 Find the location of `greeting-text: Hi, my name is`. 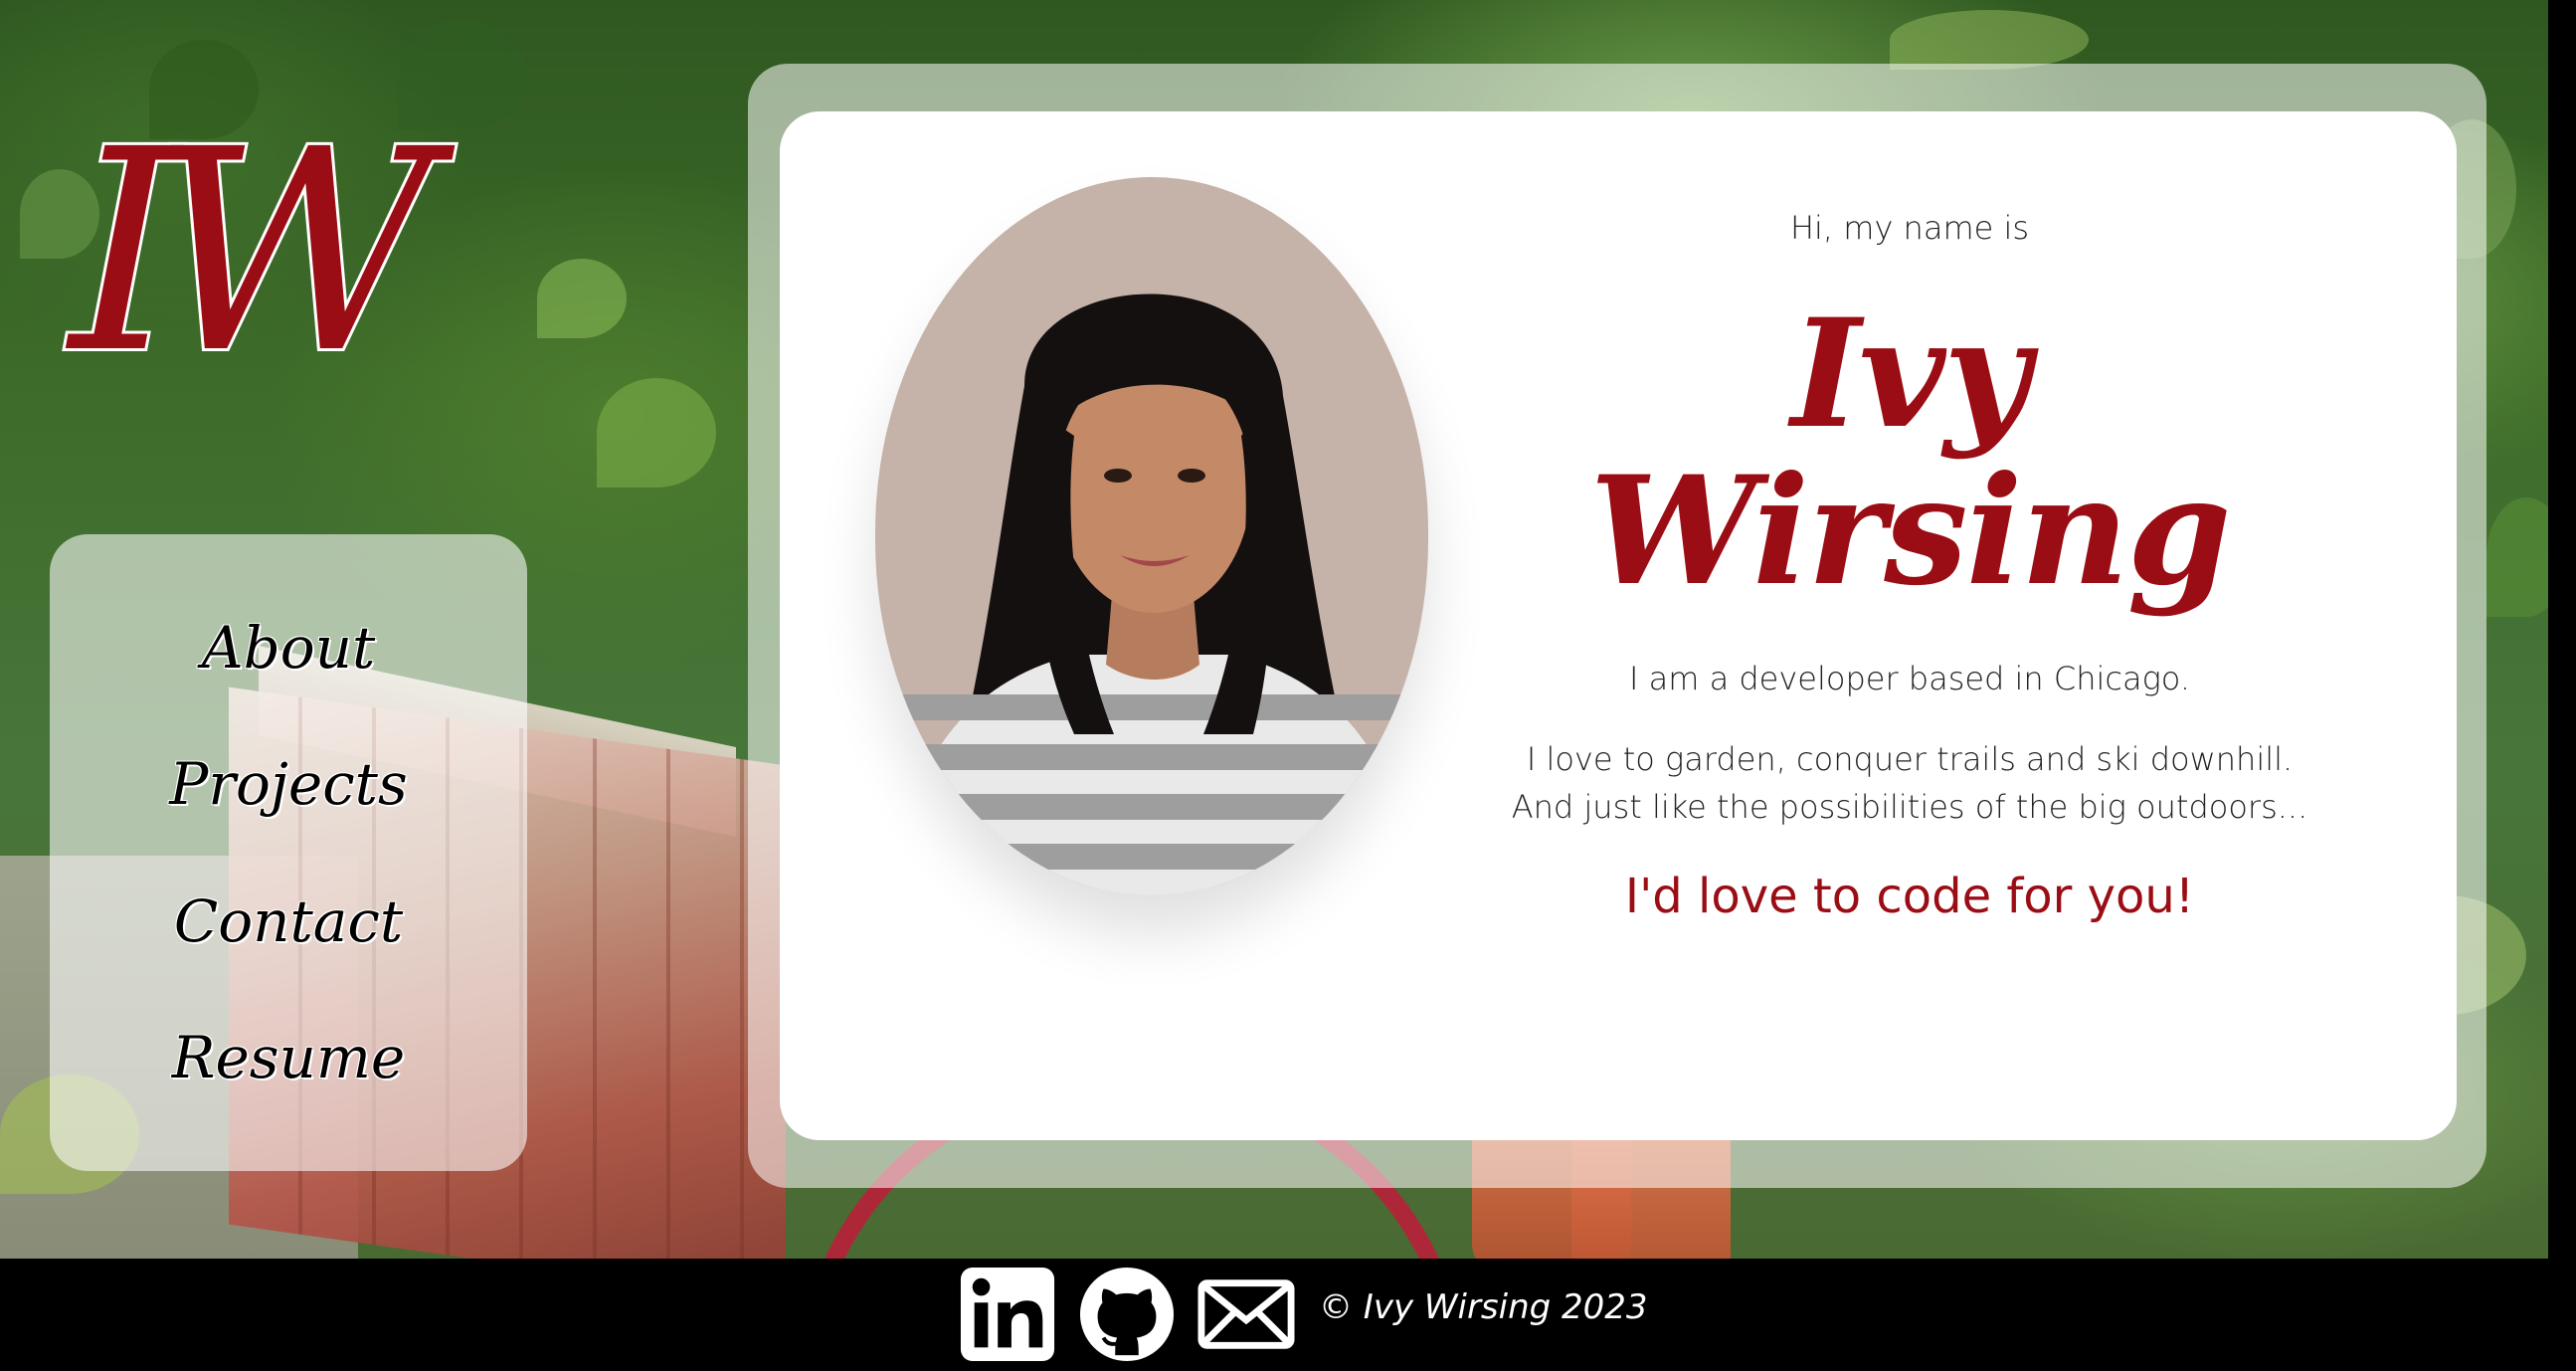

greeting-text: Hi, my name is is located at coordinates (1909, 228).